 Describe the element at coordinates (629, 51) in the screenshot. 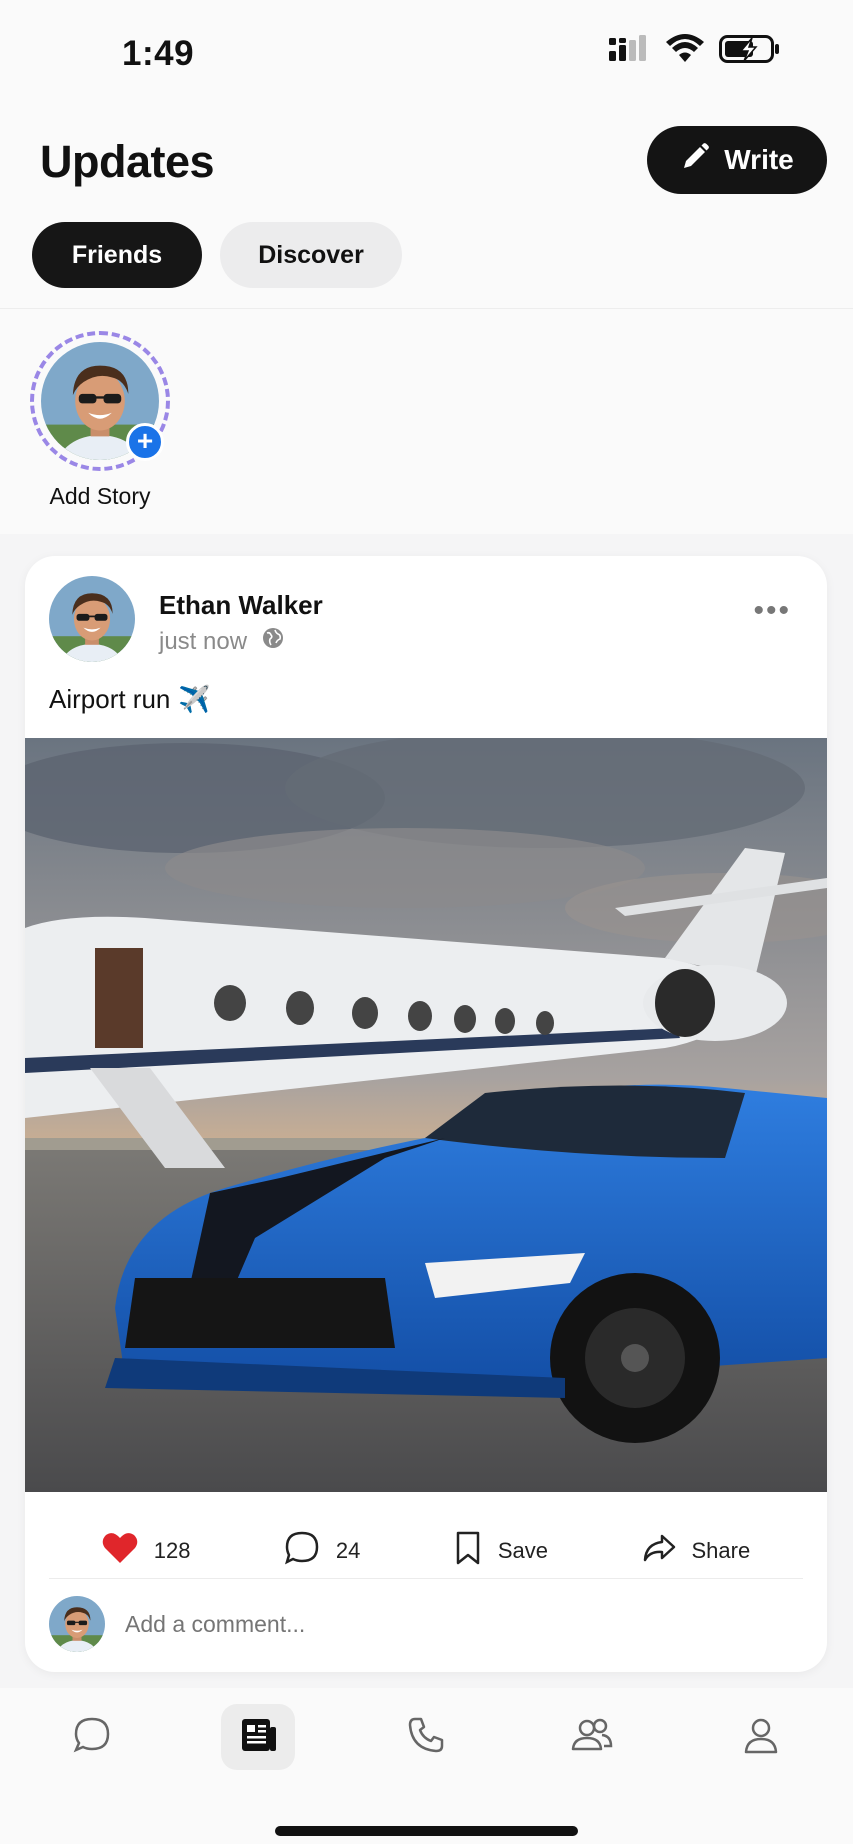

I see `cellular-signal-icon` at that location.